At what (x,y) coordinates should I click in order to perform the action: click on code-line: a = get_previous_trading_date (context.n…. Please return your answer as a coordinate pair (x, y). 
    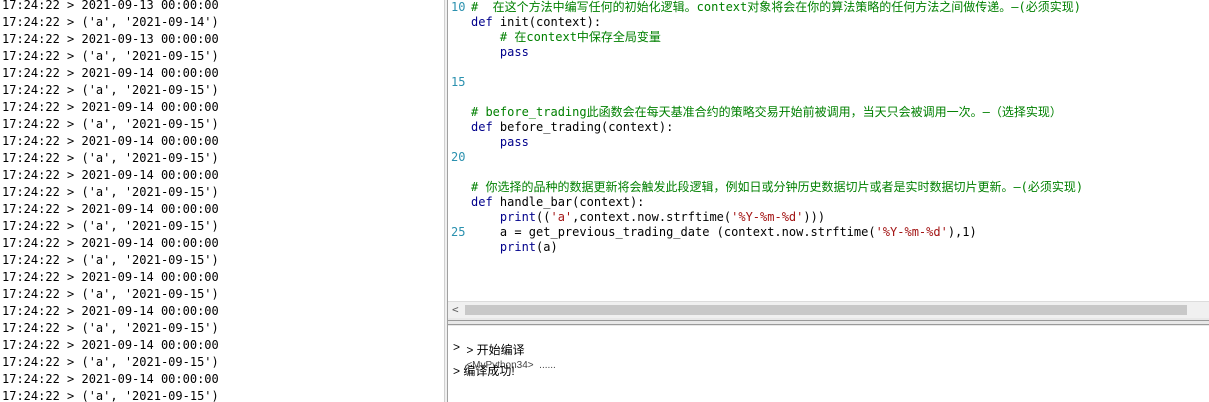
    Looking at the image, I should click on (724, 232).